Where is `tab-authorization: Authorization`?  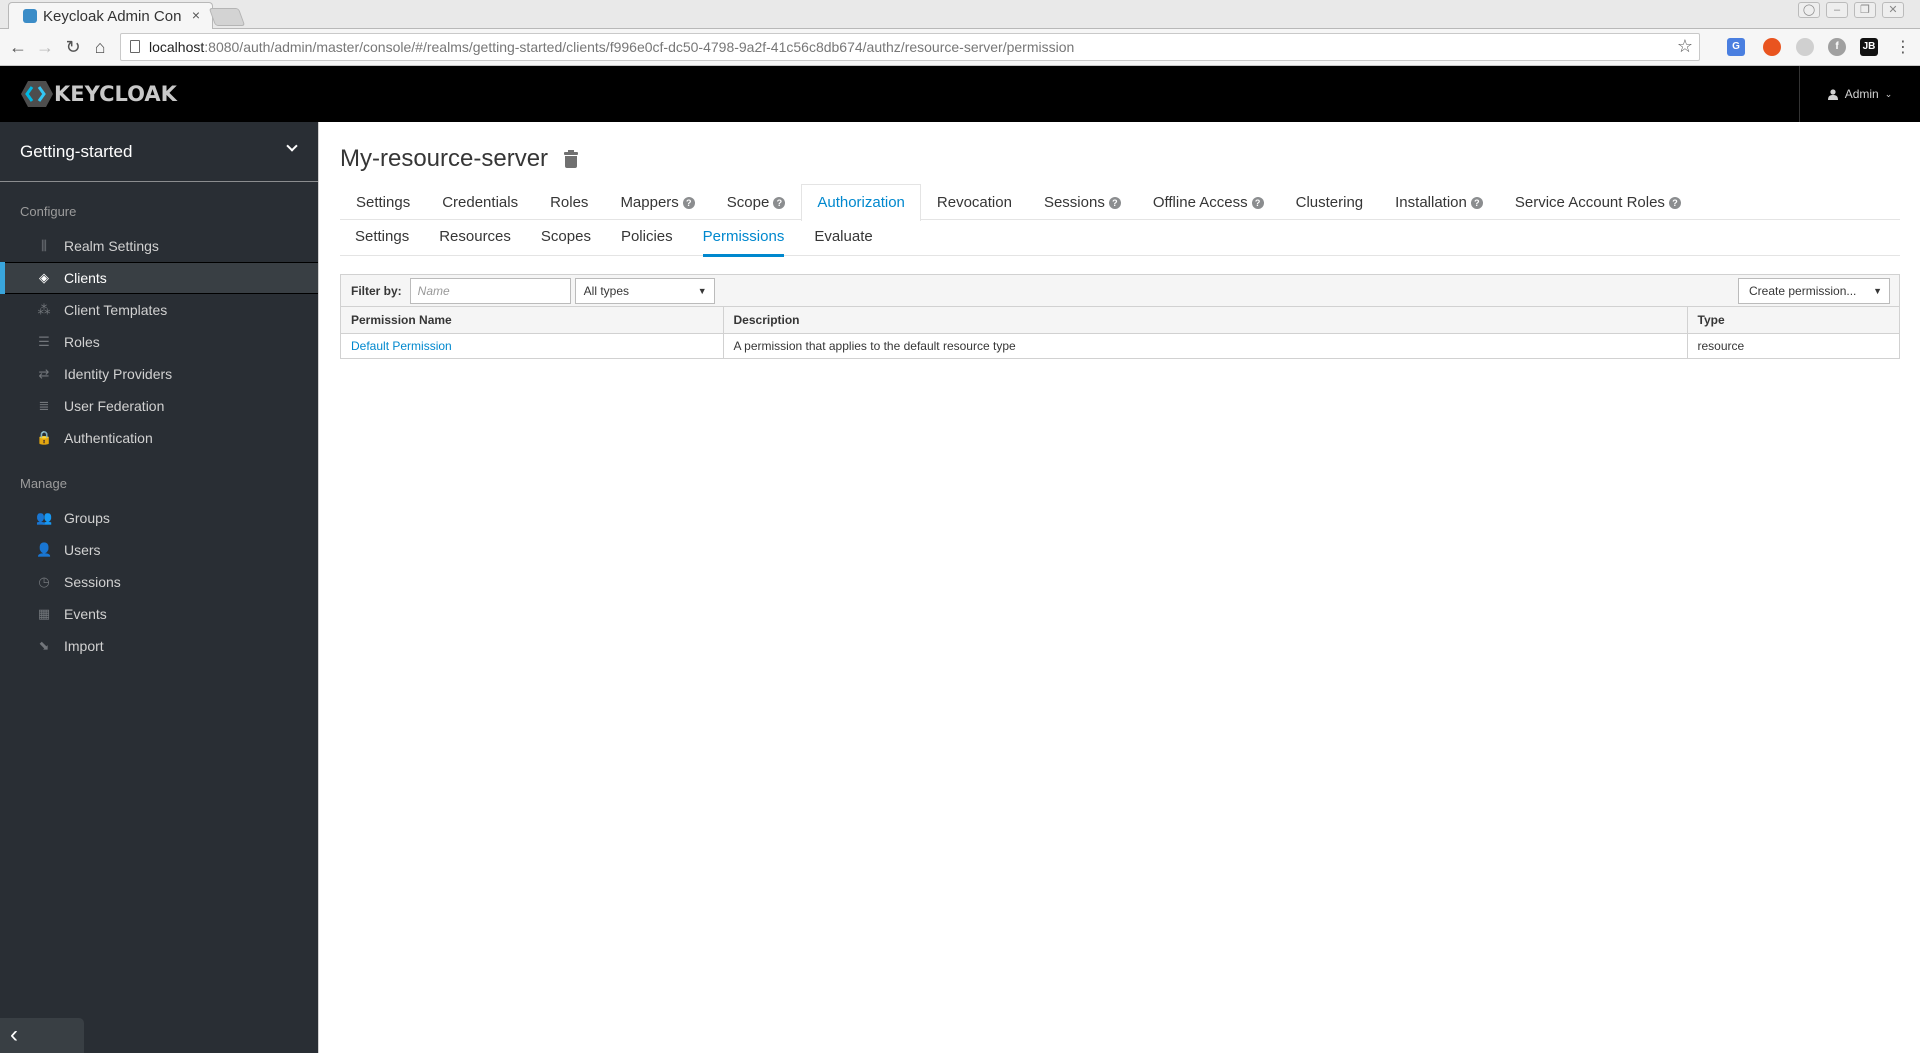 tab-authorization: Authorization is located at coordinates (861, 202).